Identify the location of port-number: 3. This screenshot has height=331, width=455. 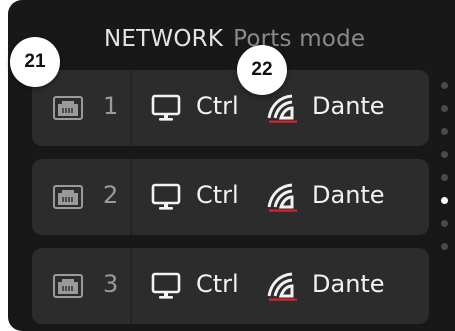
(111, 284).